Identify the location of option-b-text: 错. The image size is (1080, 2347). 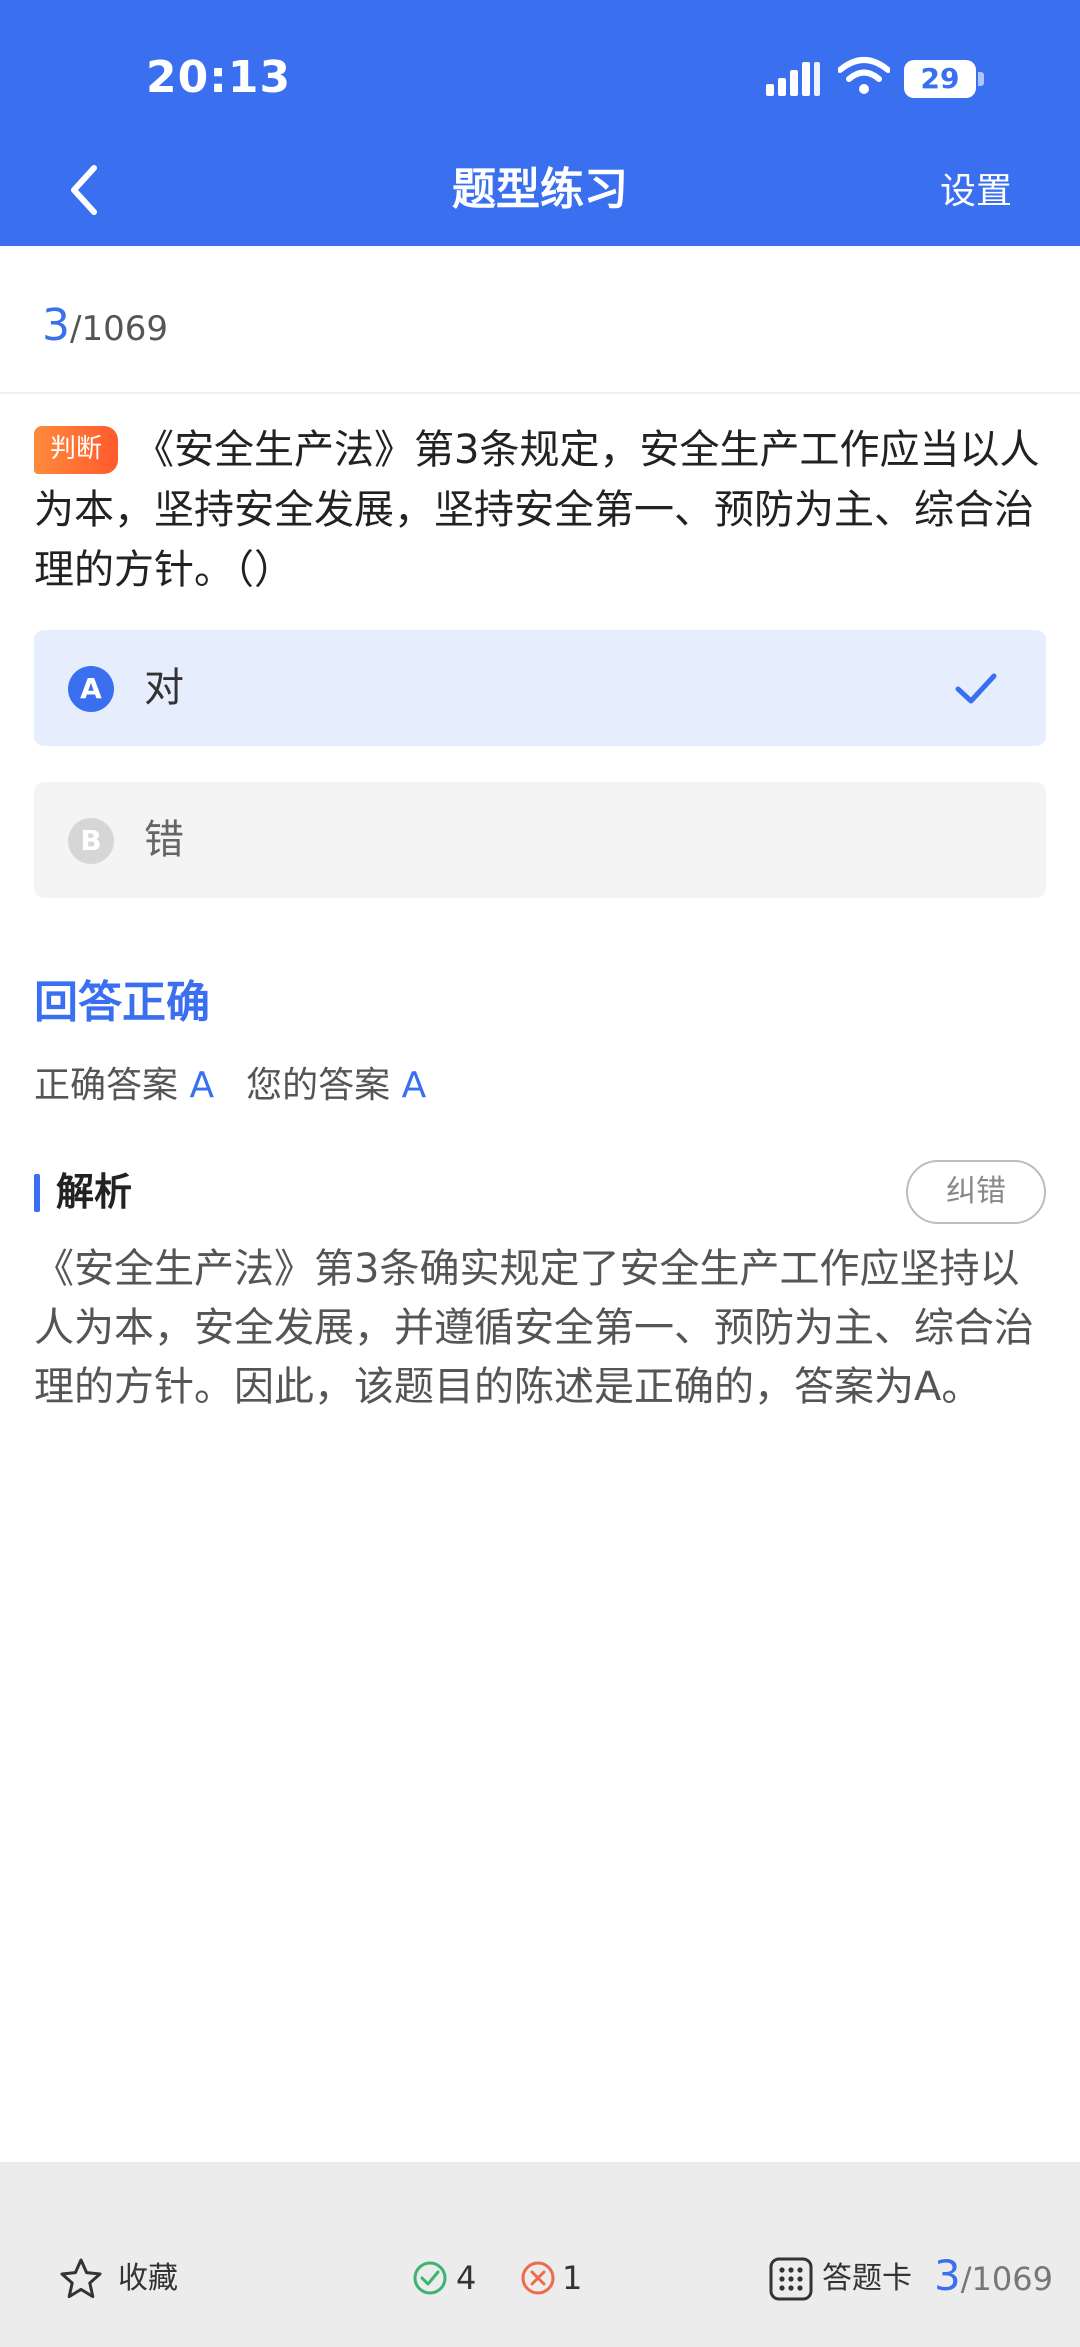
(164, 840).